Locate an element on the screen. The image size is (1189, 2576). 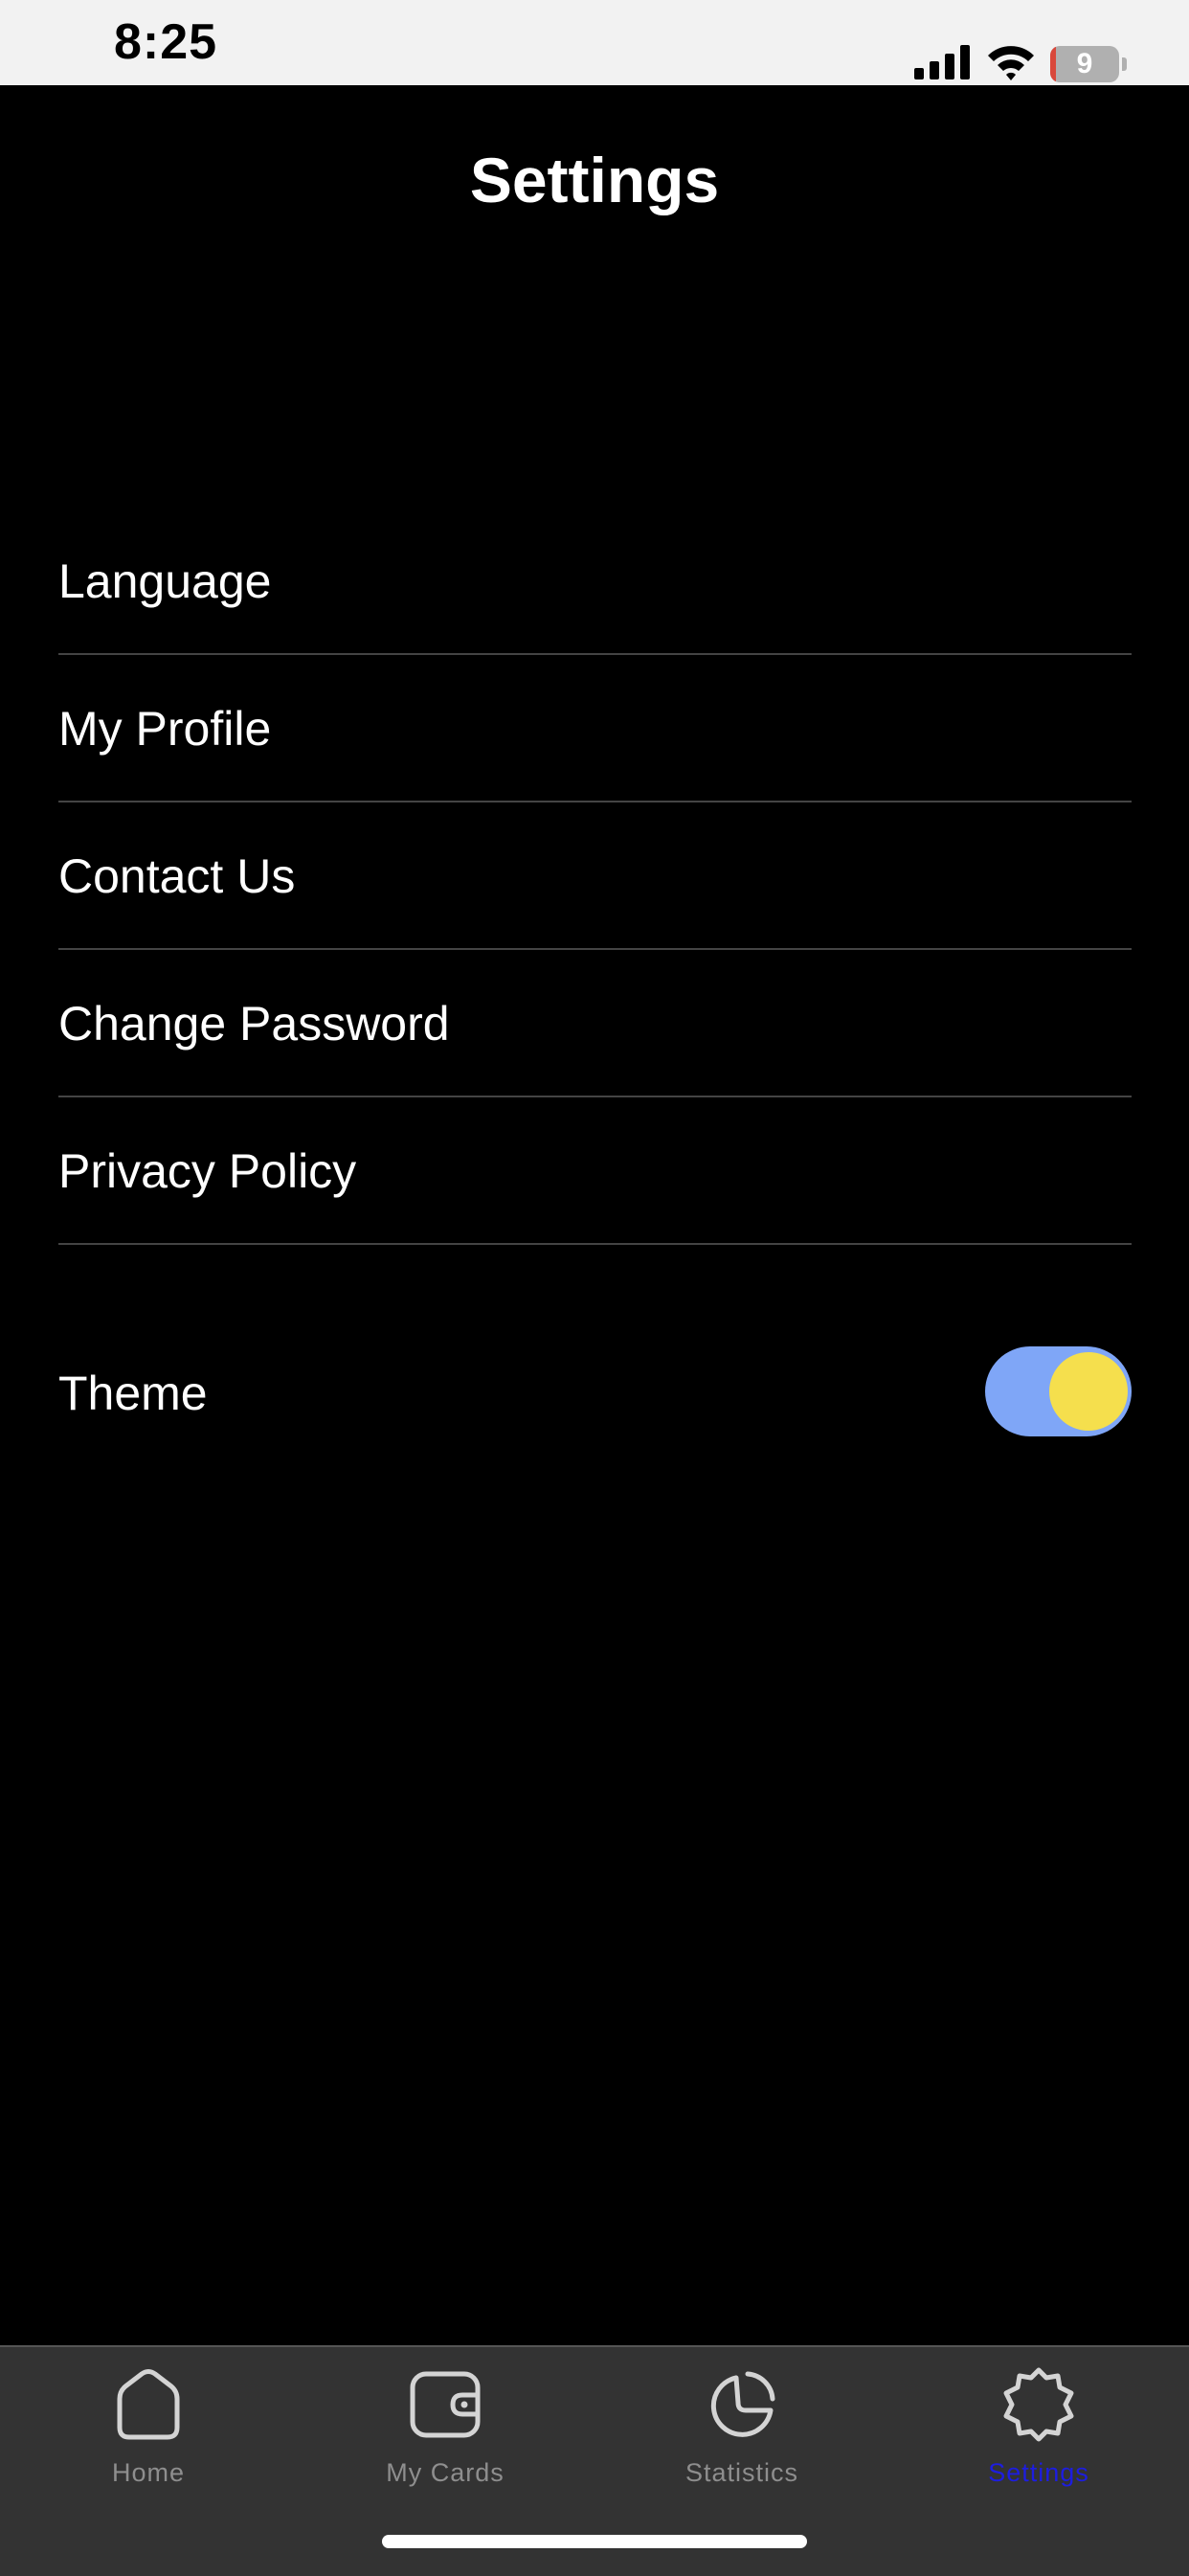
tab-label: Home is located at coordinates (148, 2472).